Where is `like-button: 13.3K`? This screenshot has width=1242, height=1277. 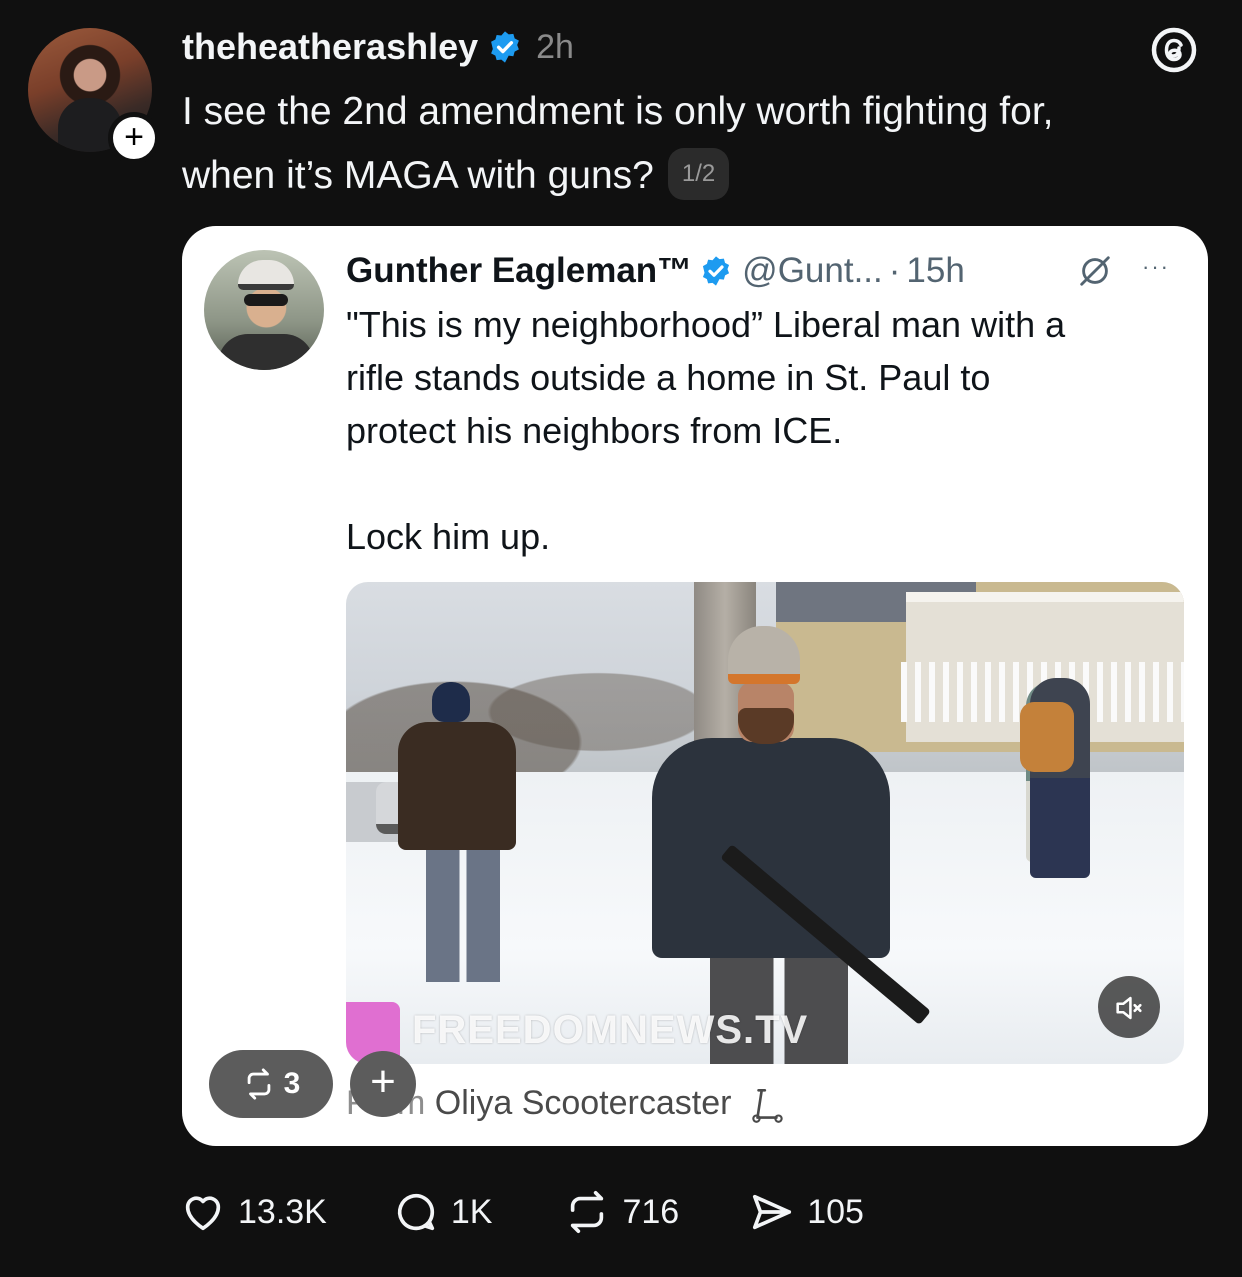 like-button: 13.3K is located at coordinates (253, 1212).